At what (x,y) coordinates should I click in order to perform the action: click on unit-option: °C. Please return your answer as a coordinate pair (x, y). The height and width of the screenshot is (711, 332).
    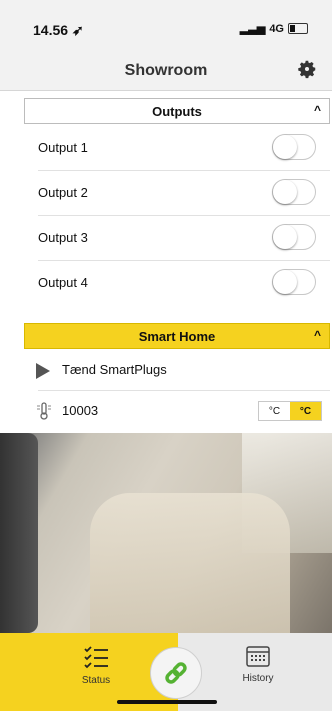
    Looking at the image, I should click on (274, 411).